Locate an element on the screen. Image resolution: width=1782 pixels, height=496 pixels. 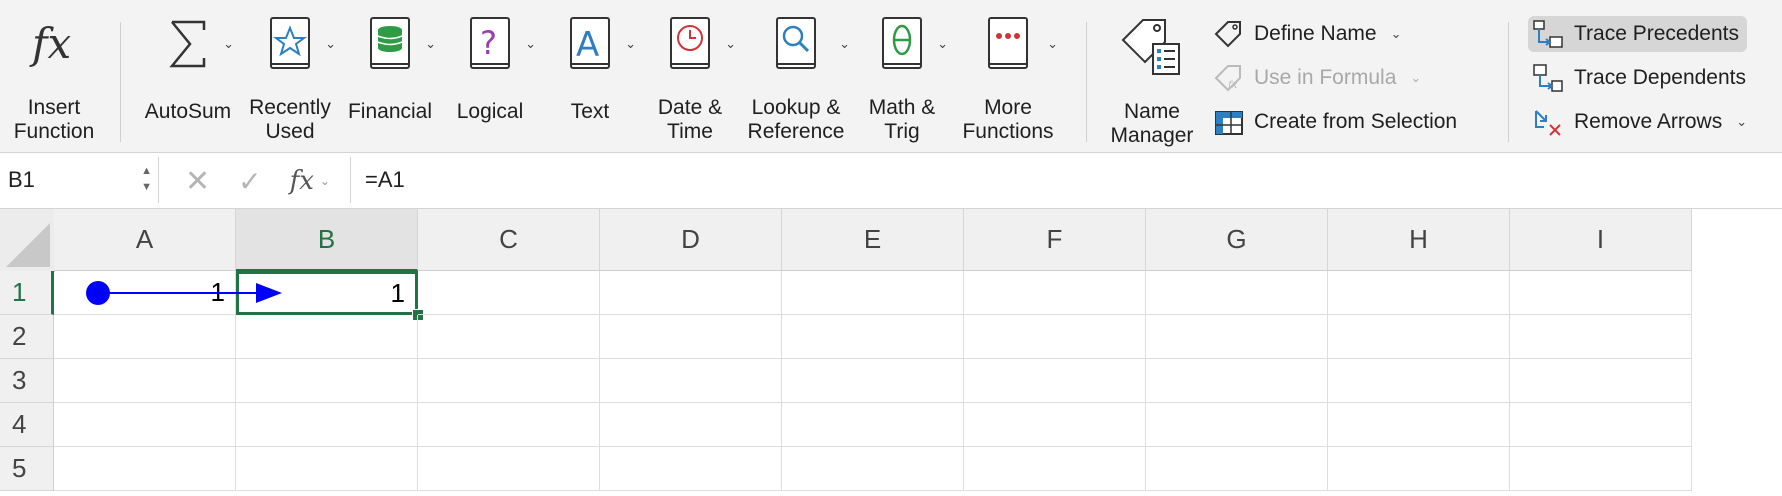
svg-text: fx is located at coordinates (1232, 85).